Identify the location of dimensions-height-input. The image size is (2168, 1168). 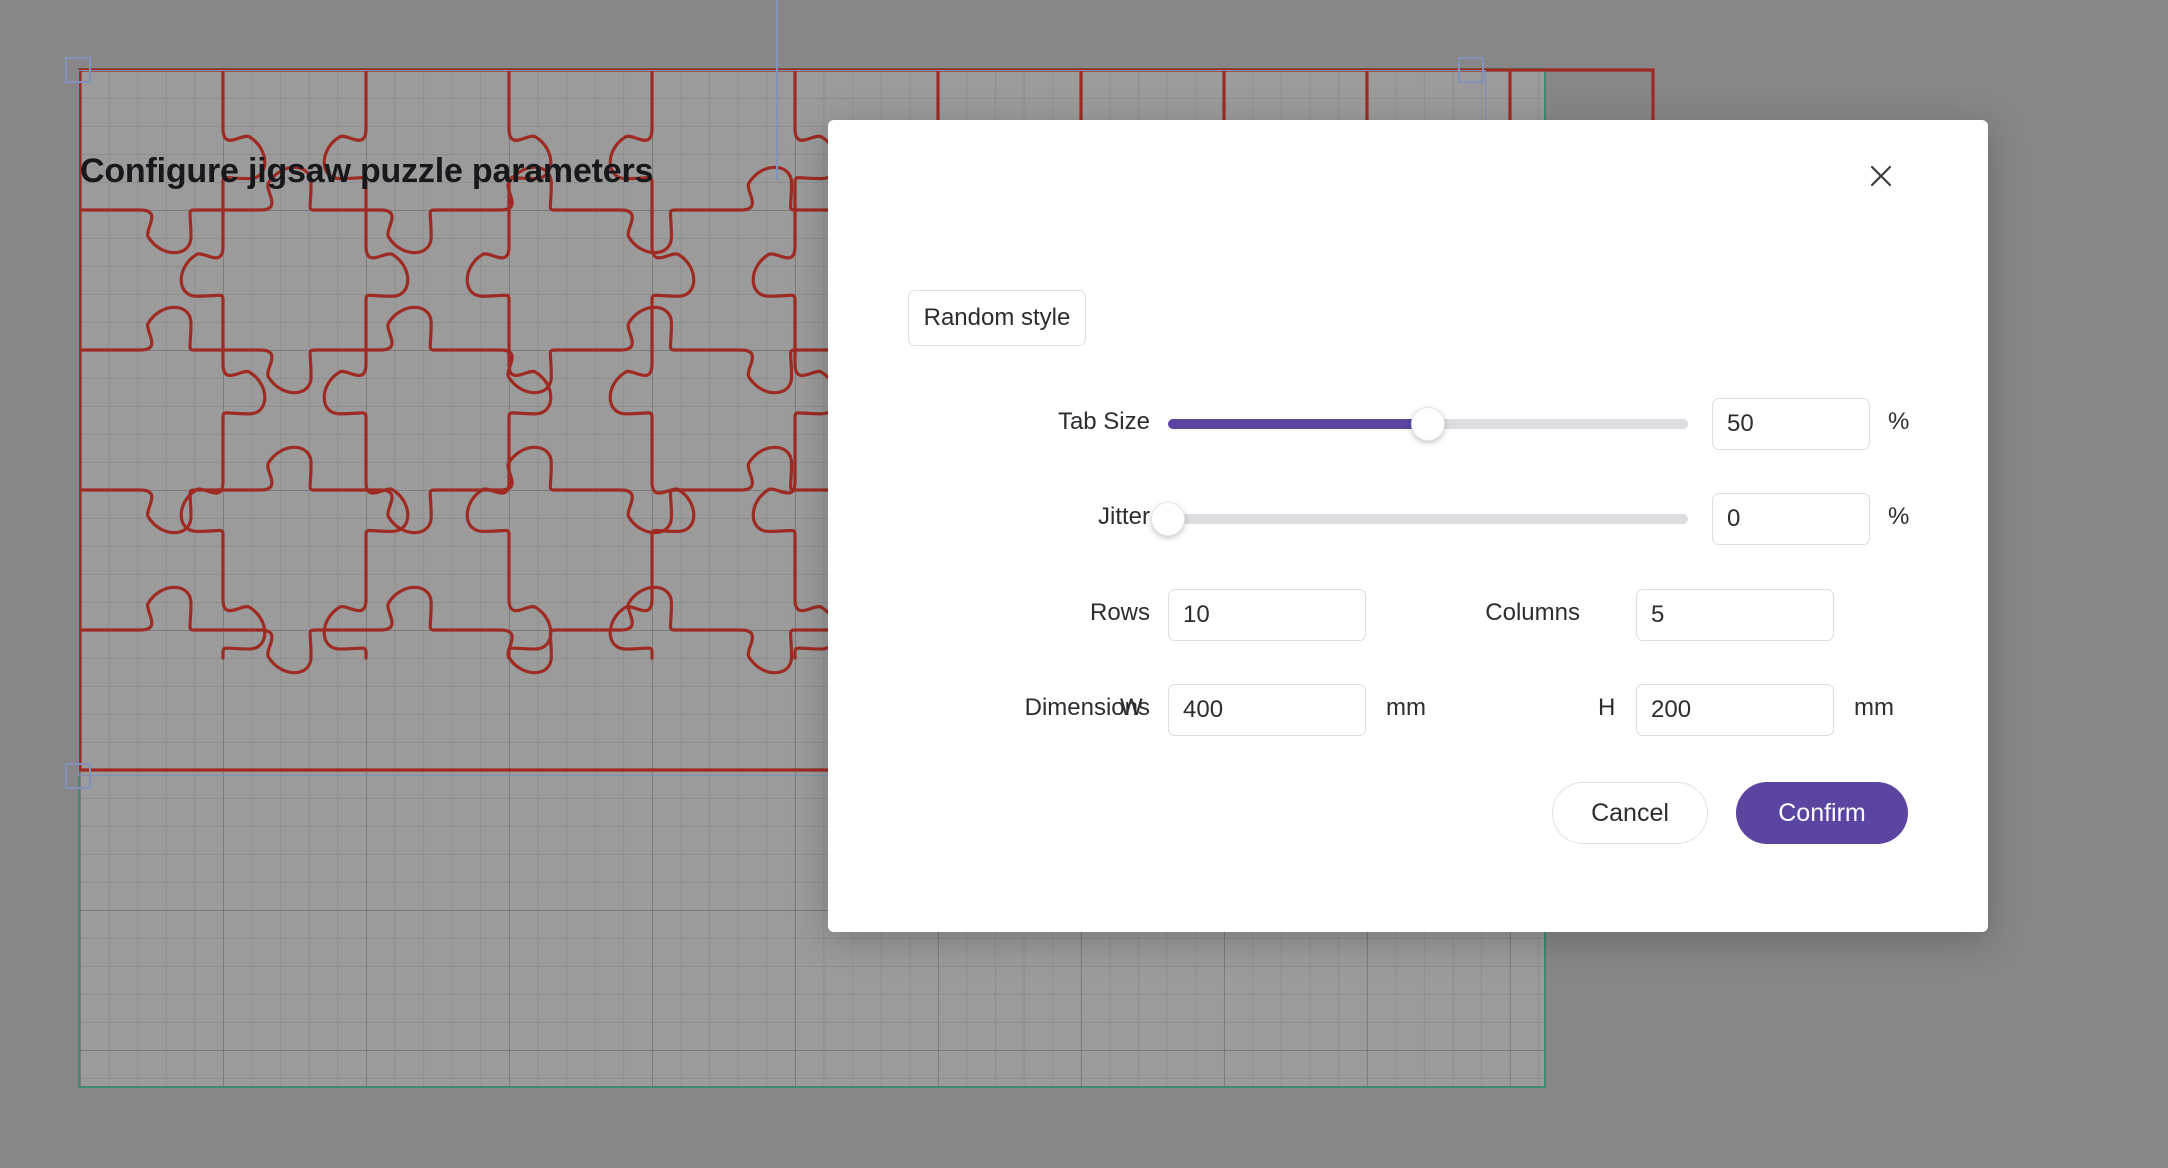
(1735, 710).